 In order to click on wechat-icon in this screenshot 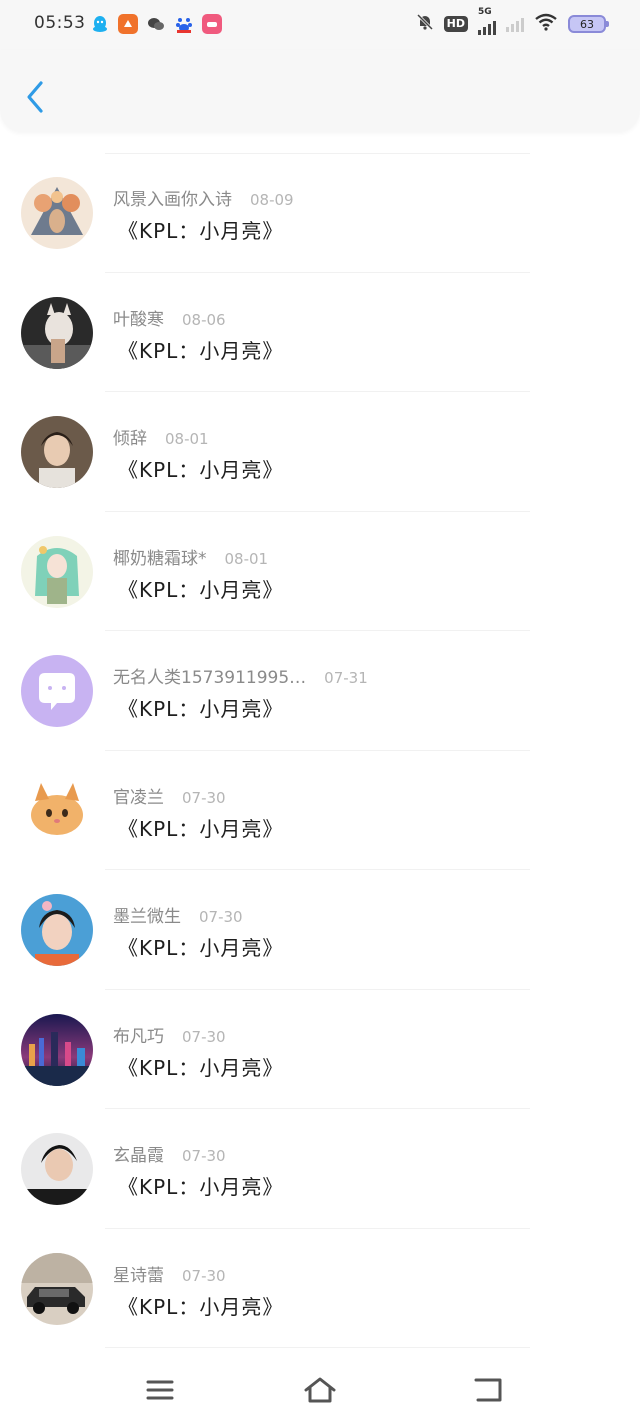, I will do `click(156, 24)`.